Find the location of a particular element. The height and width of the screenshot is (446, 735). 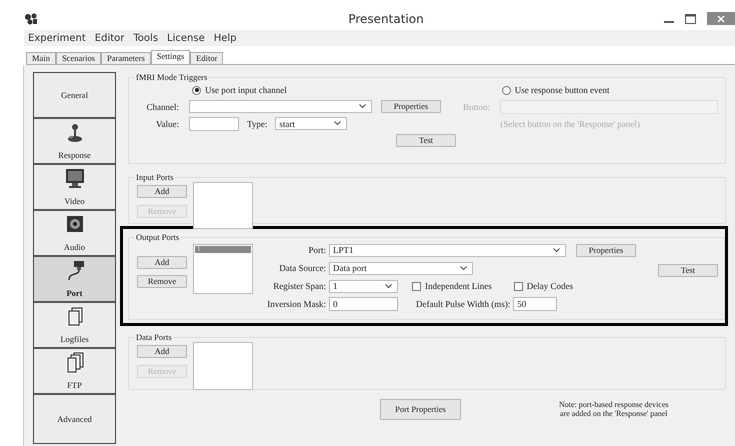

menu-item: Tools is located at coordinates (145, 38).